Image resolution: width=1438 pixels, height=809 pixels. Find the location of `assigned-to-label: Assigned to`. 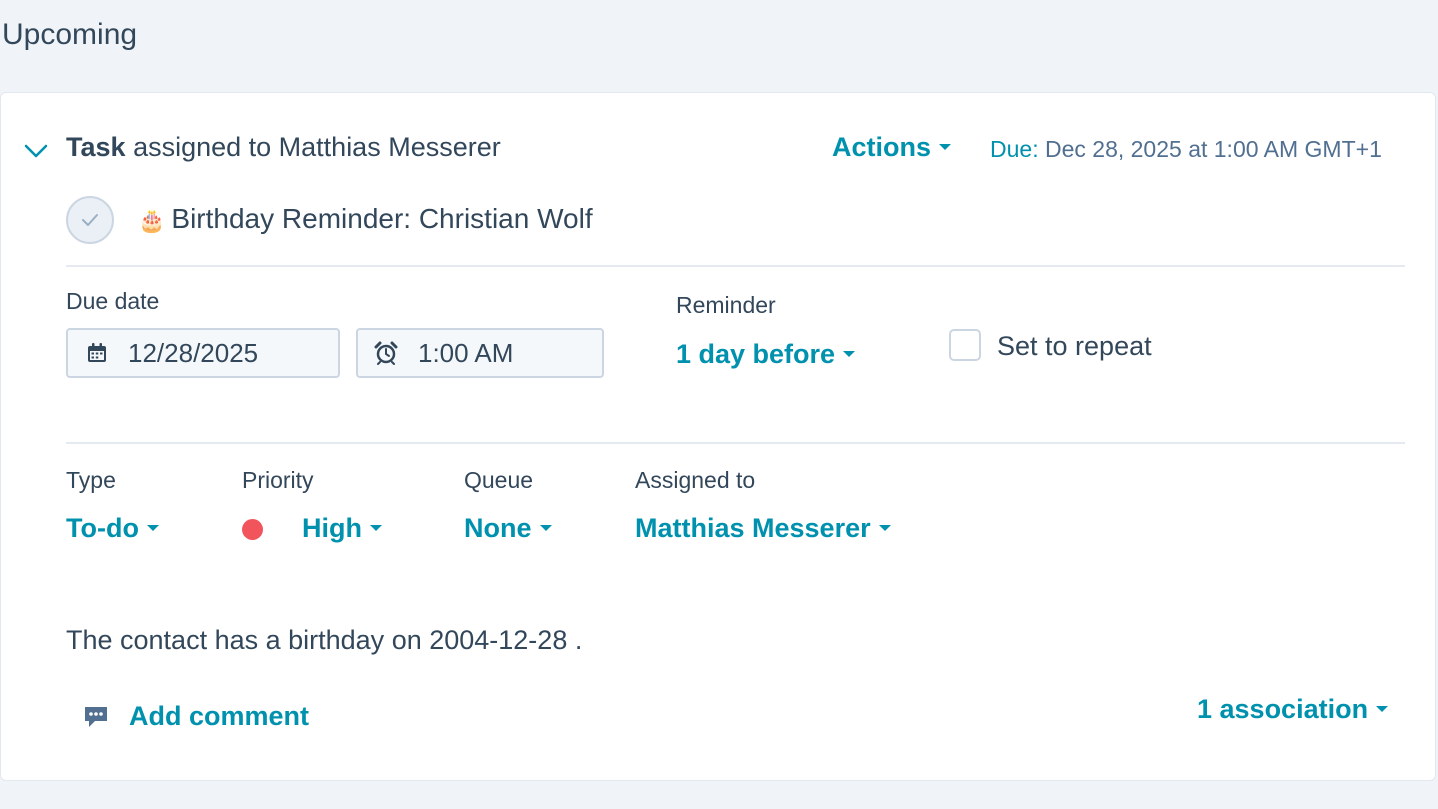

assigned-to-label: Assigned to is located at coordinates (695, 480).